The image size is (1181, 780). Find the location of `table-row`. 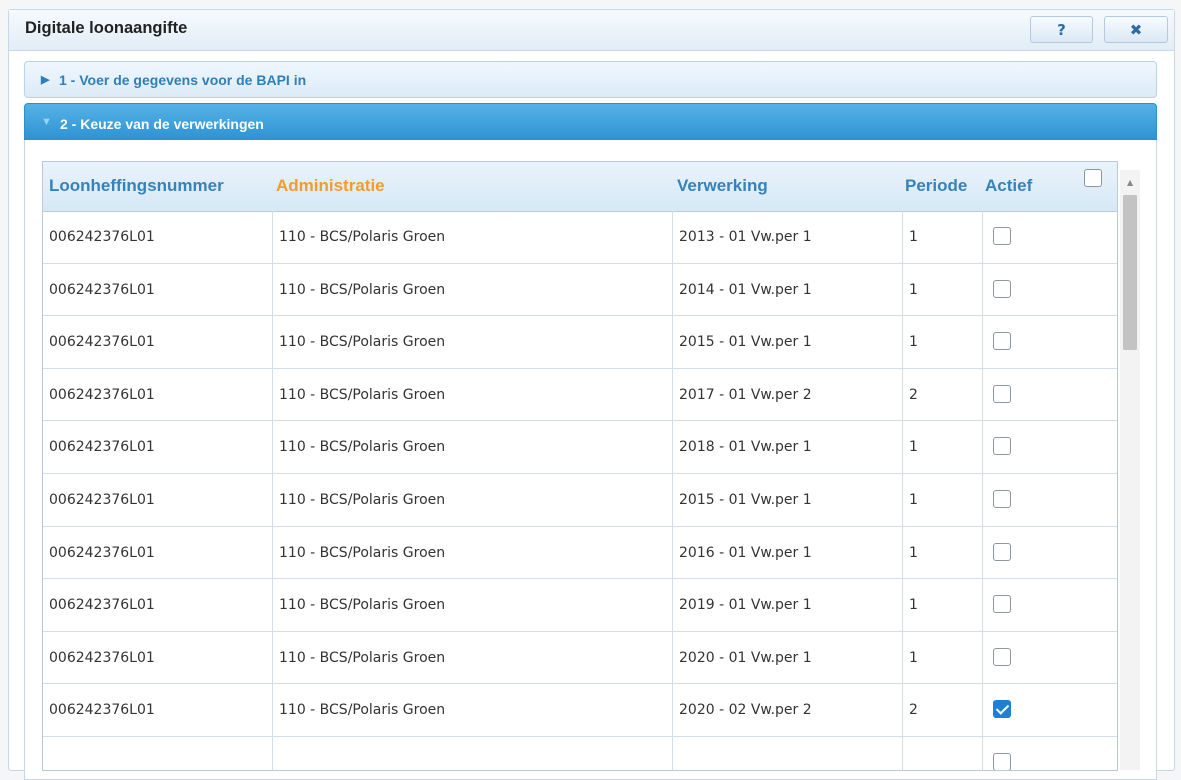

table-row is located at coordinates (580, 753).